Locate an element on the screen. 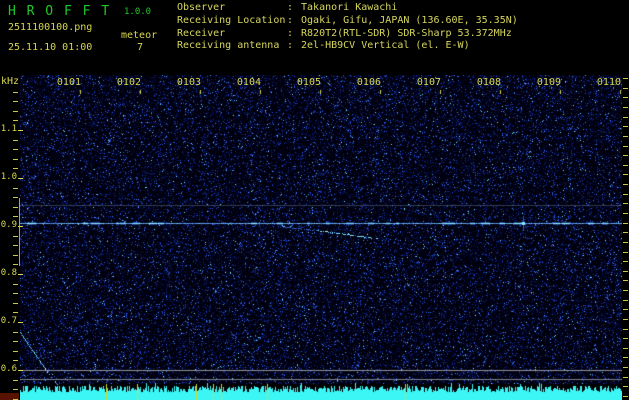  y-tick-label: 1.1 is located at coordinates (8, 129).